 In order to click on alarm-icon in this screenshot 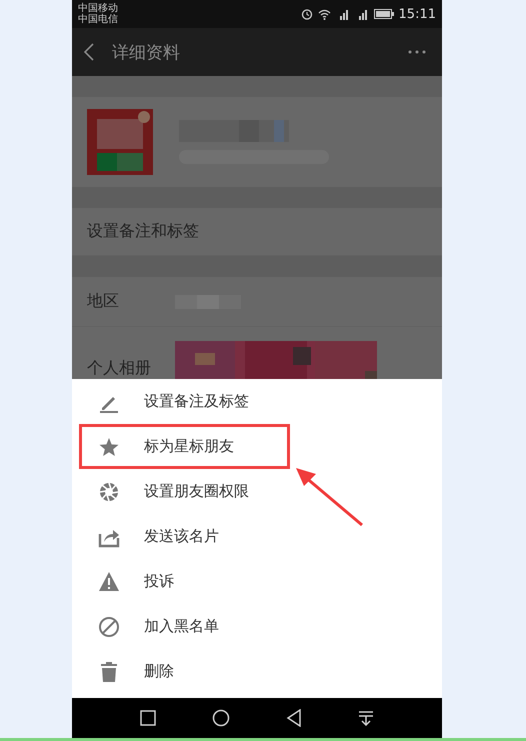, I will do `click(306, 14)`.